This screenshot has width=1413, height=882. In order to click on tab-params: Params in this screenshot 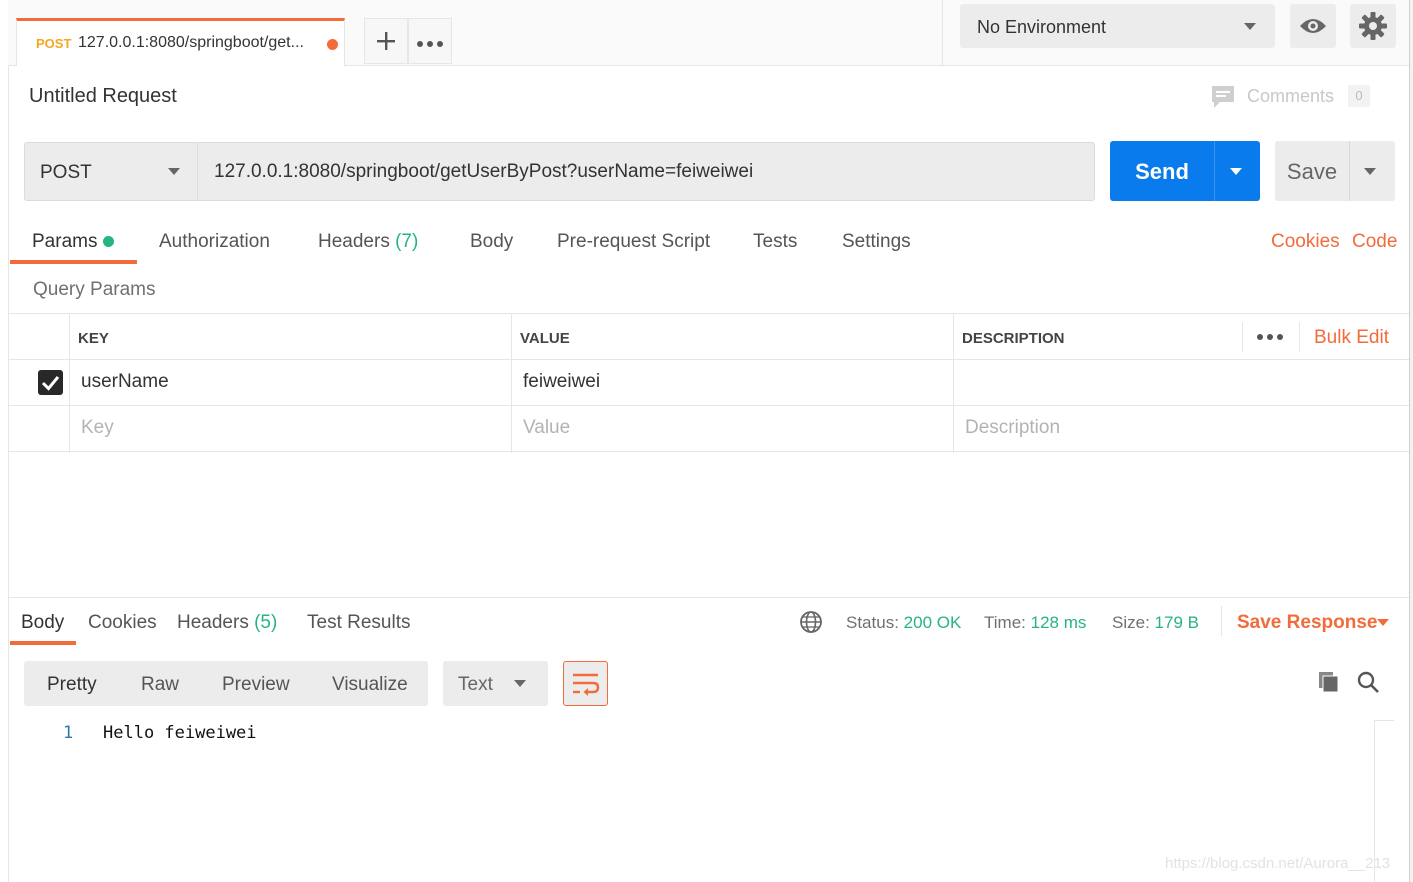, I will do `click(64, 242)`.